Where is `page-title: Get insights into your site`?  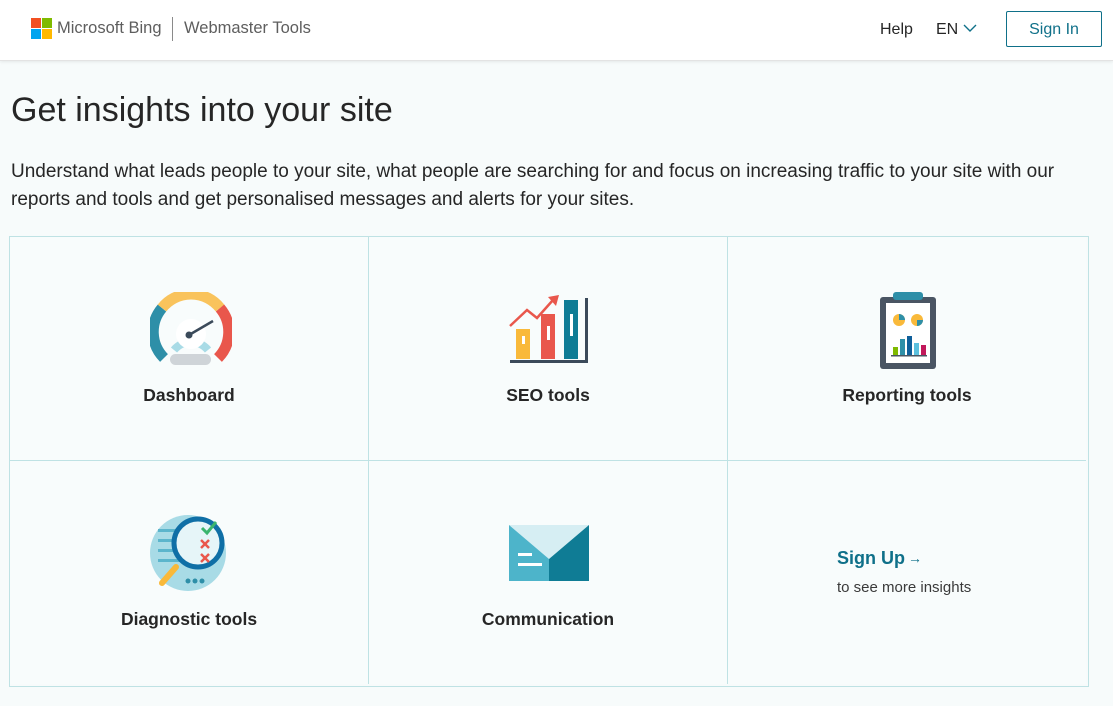 page-title: Get insights into your site is located at coordinates (202, 110).